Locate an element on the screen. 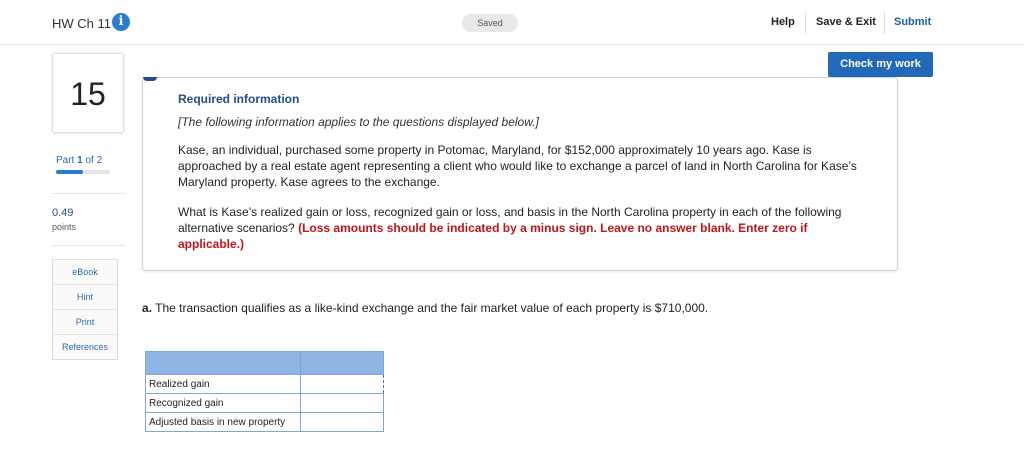 The height and width of the screenshot is (461, 1024). top-bar: HW Ch 11 i Saved Help Save & Exit Submit is located at coordinates (512, 22).